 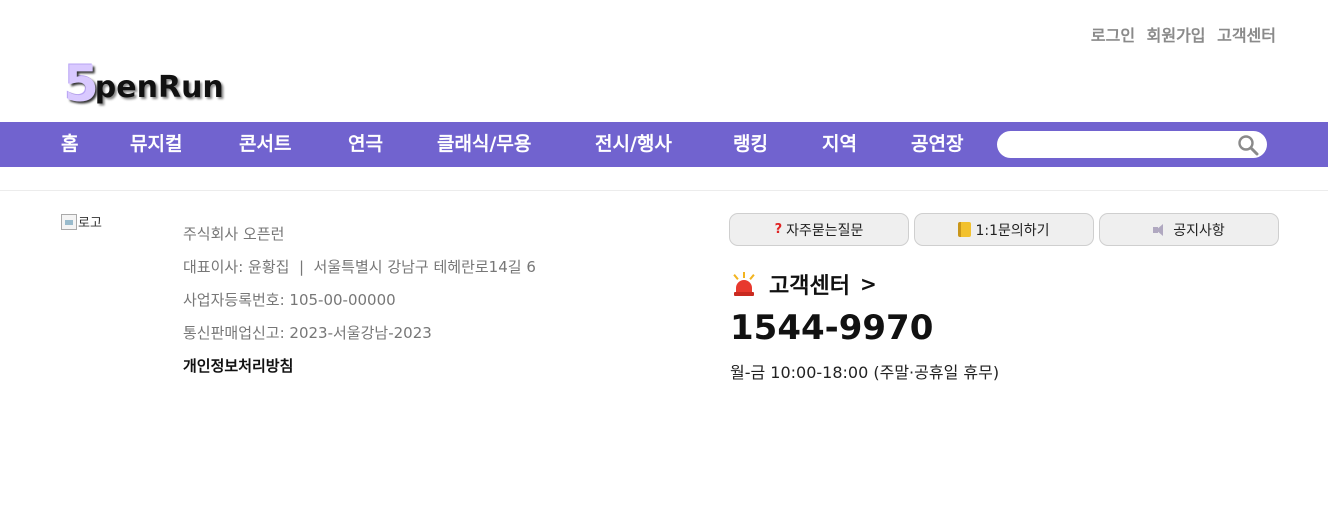 I want to click on customer-center-title: 고객센터, so click(x=809, y=286).